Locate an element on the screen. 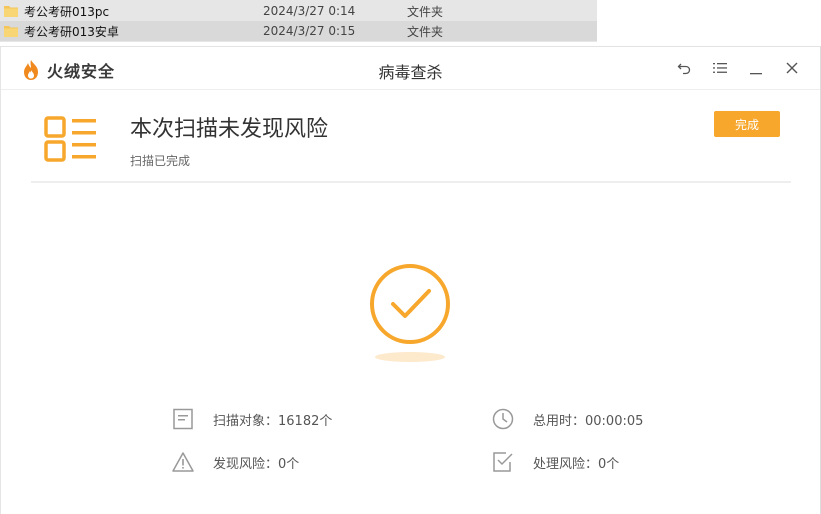 The image size is (821, 514). window-title: 病毒查杀 is located at coordinates (410, 72).